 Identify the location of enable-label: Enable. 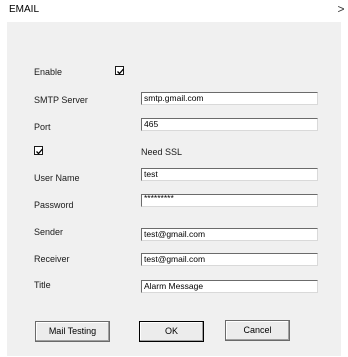
(48, 72).